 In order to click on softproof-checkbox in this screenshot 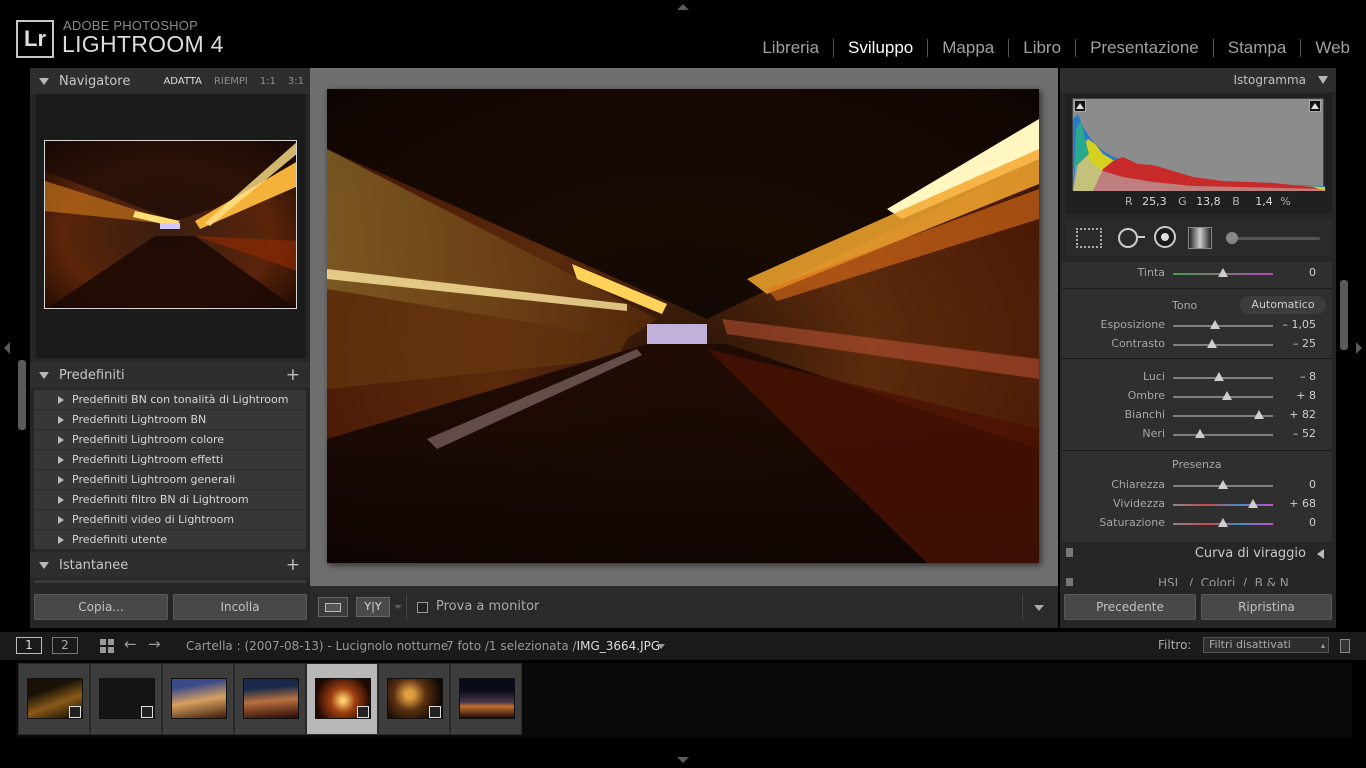, I will do `click(422, 607)`.